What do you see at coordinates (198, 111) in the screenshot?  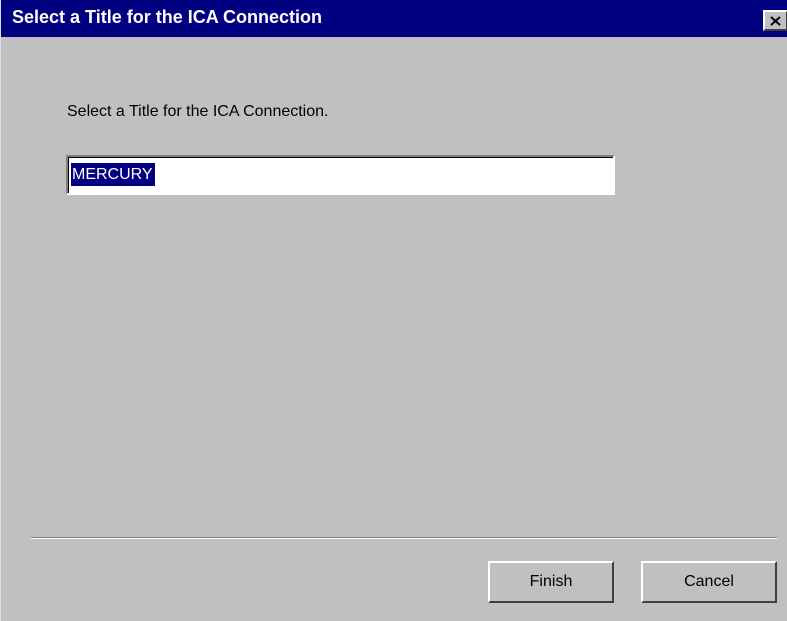 I see `title-prompt-label: Select a Title for the ICA Connection.` at bounding box center [198, 111].